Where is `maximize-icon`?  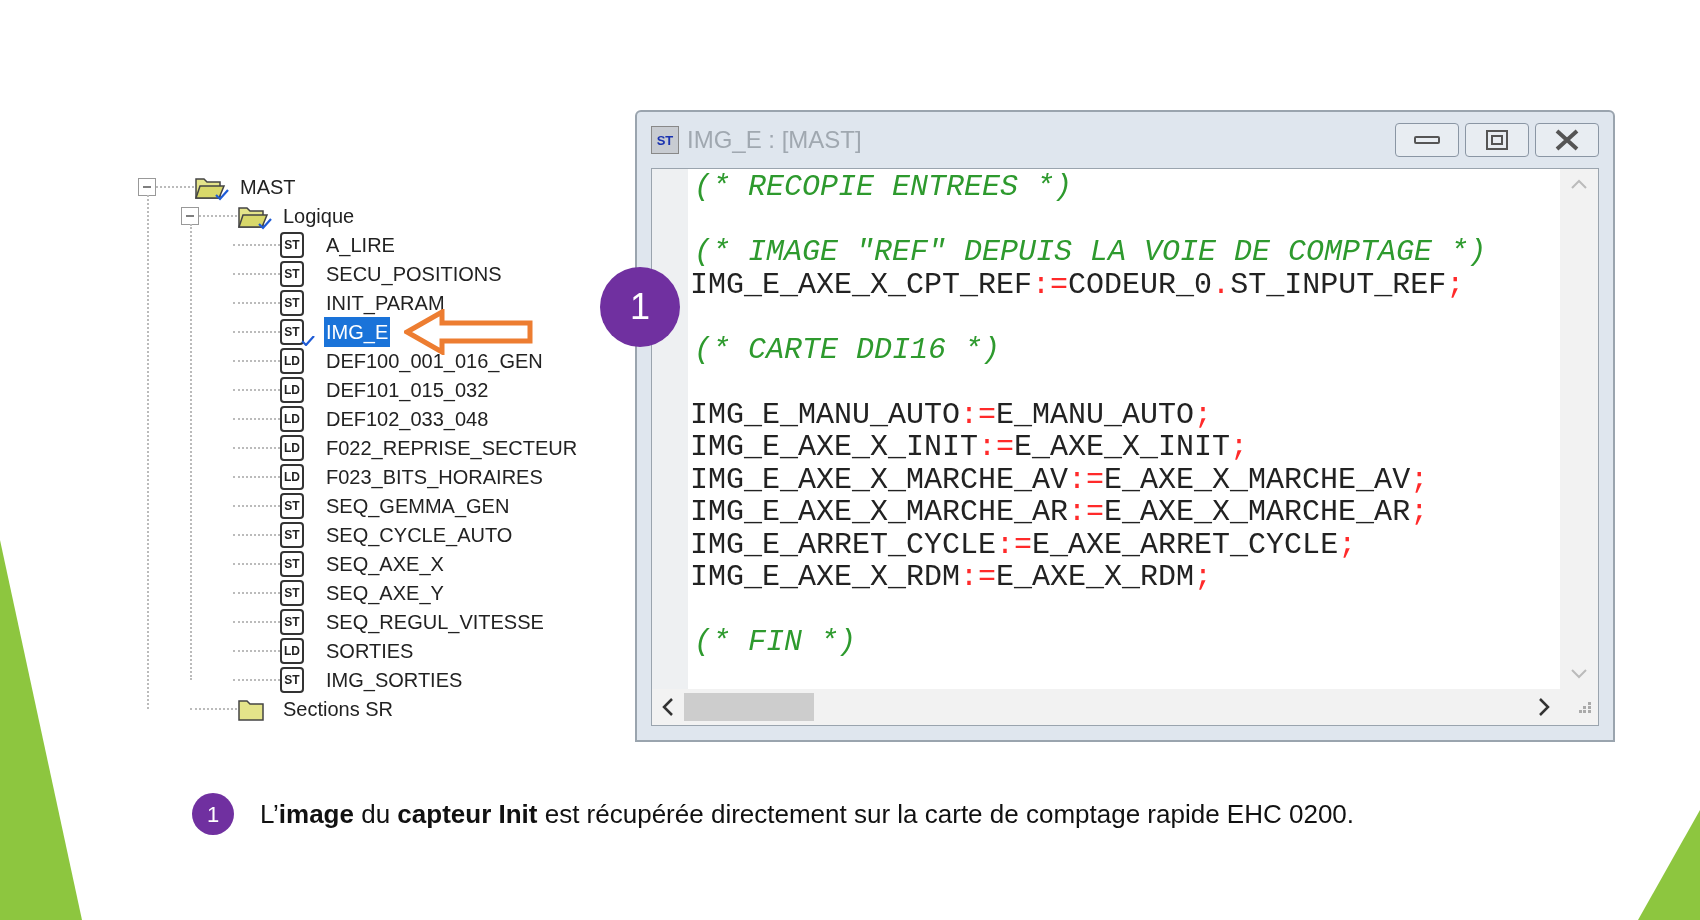 maximize-icon is located at coordinates (1497, 140).